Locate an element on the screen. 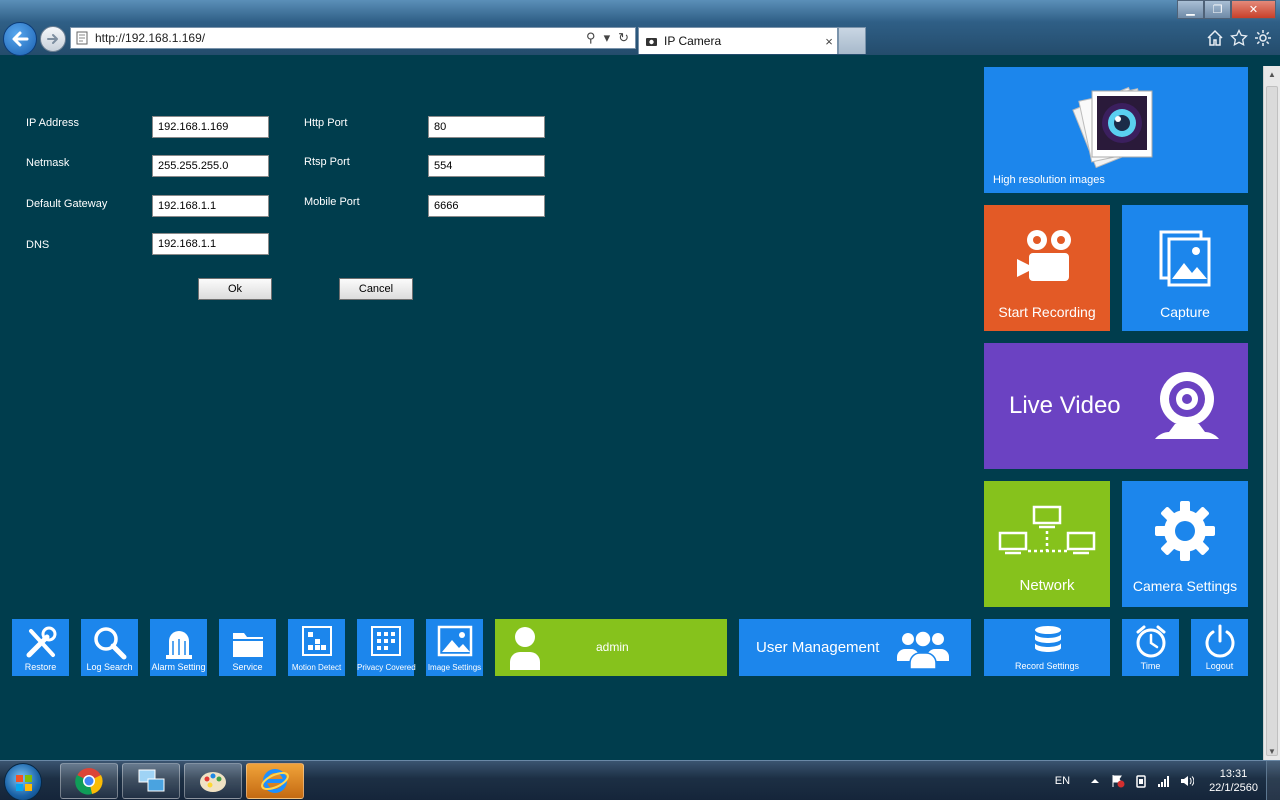 Image resolution: width=1280 pixels, height=800 pixels. forward-arrow-icon is located at coordinates (52, 39).